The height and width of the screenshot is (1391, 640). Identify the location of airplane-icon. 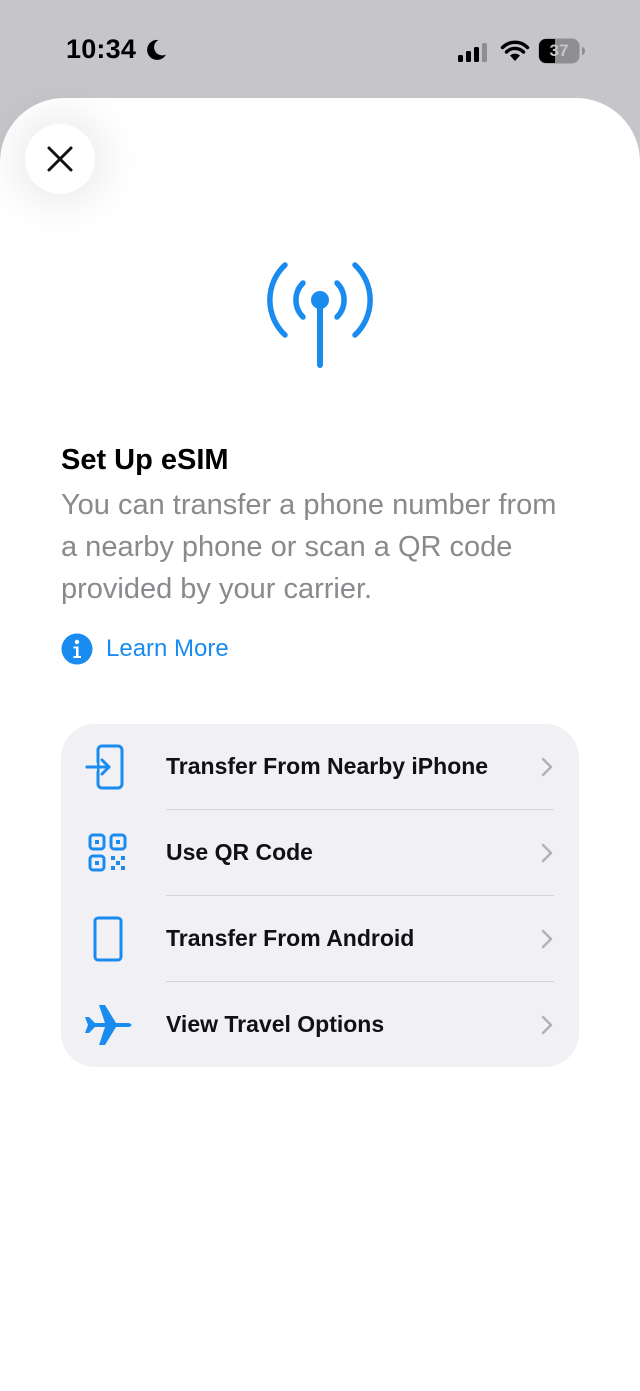
(108, 1025).